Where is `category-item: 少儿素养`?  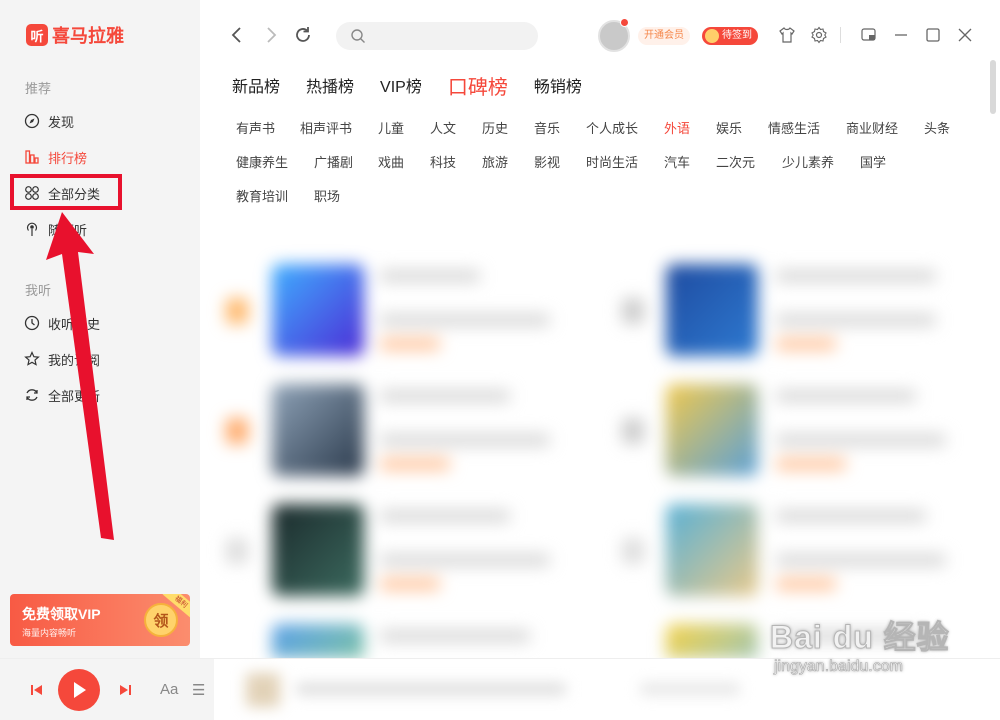 category-item: 少儿素养 is located at coordinates (808, 161).